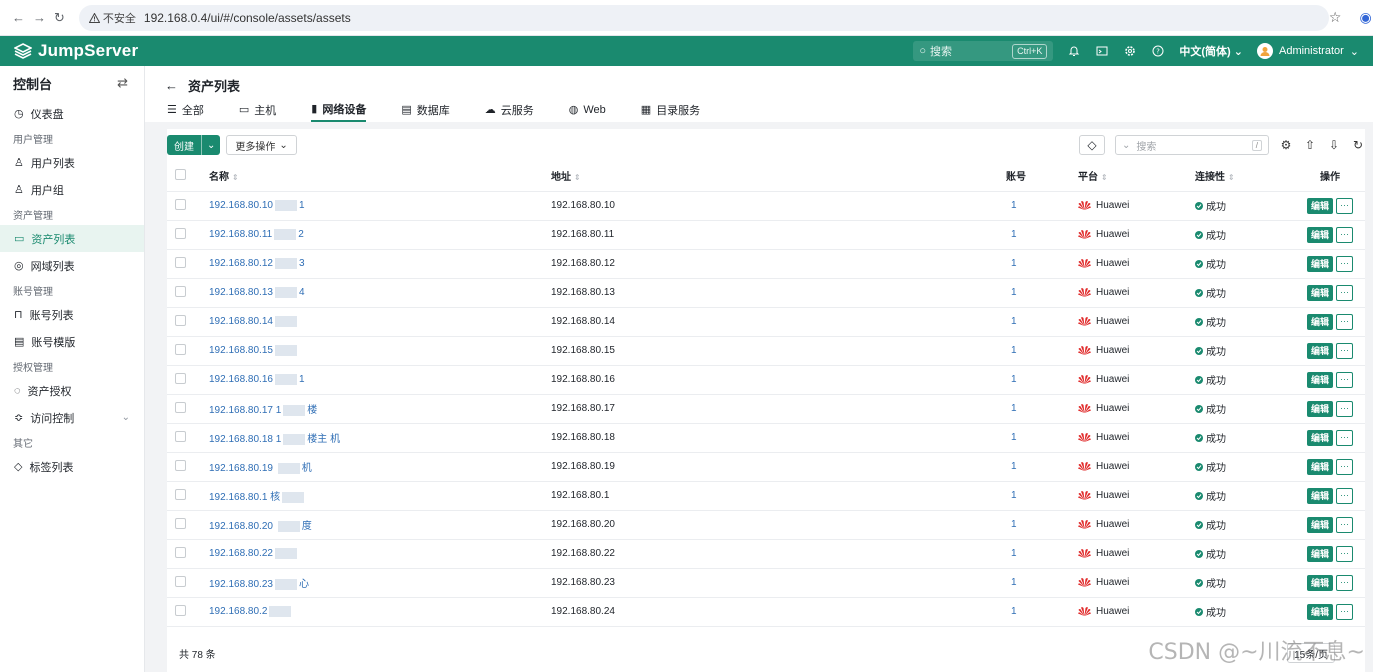  Describe the element at coordinates (259, 584) in the screenshot. I see `asset-name-link: 192.168.80.23 心` at that location.